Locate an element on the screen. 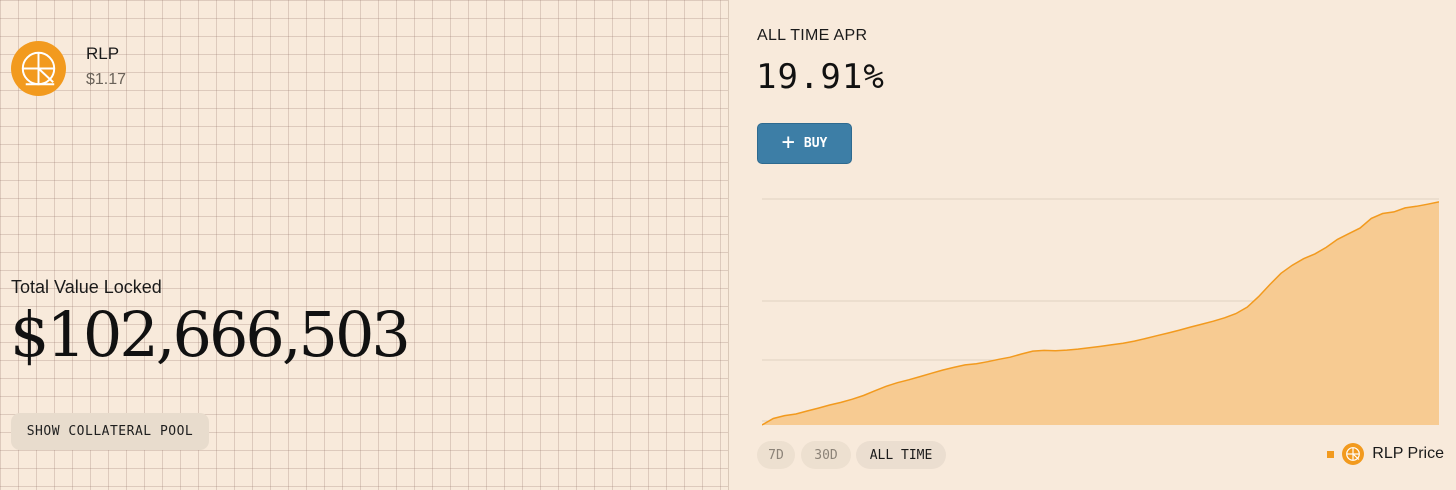 Image resolution: width=1456 pixels, height=490 pixels. legend-swatch is located at coordinates (1331, 454).